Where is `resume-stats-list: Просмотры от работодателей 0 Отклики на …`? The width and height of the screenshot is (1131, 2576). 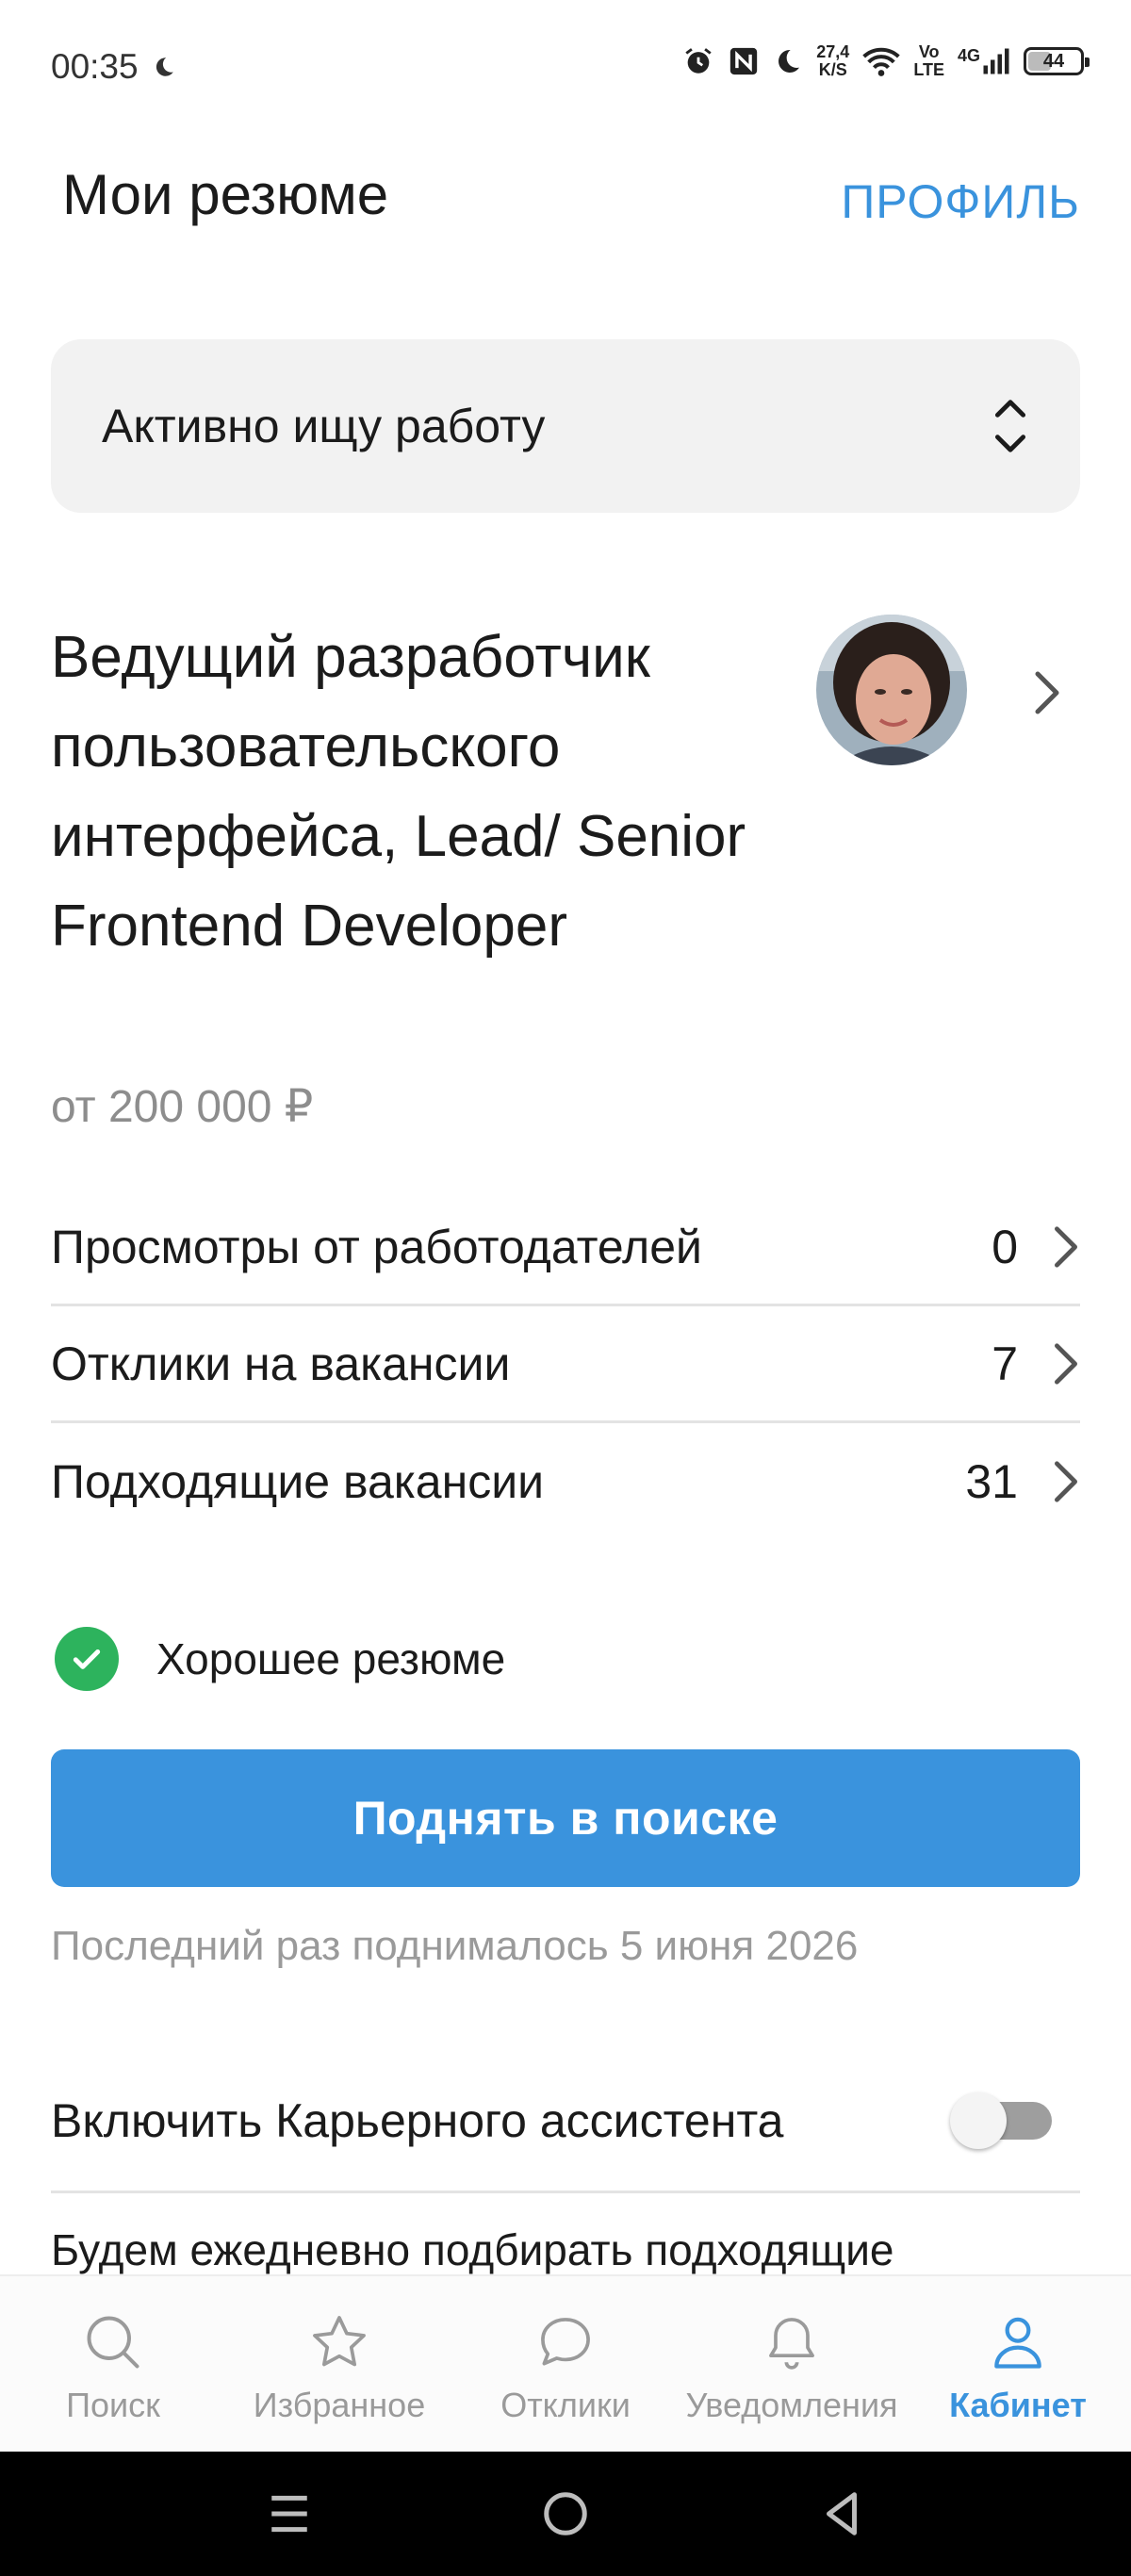 resume-stats-list: Просмотры от работодателей 0 Отклики на … is located at coordinates (566, 1365).